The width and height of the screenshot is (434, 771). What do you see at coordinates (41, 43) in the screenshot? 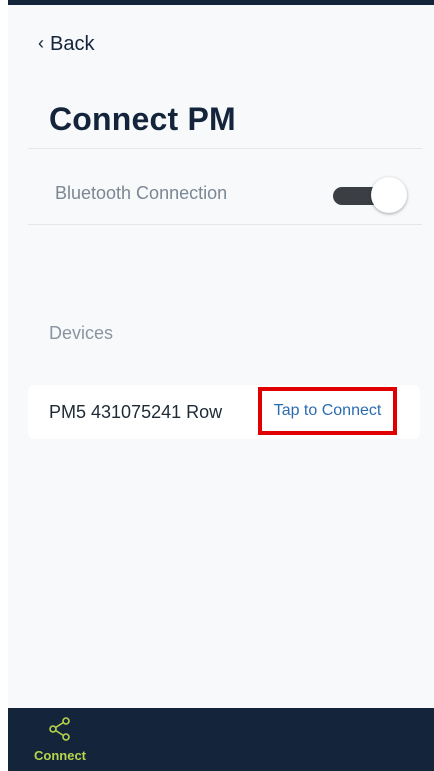
I see `chevron-left-icon: ‹` at bounding box center [41, 43].